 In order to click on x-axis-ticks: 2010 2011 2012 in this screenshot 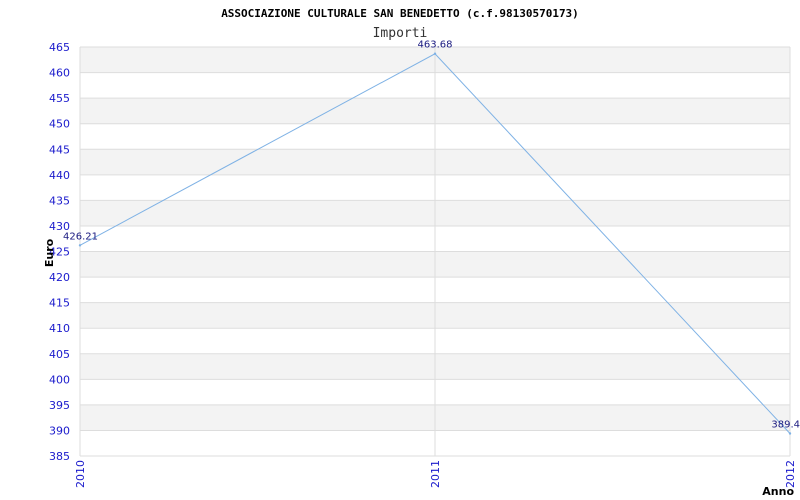, I will do `click(435, 474)`.